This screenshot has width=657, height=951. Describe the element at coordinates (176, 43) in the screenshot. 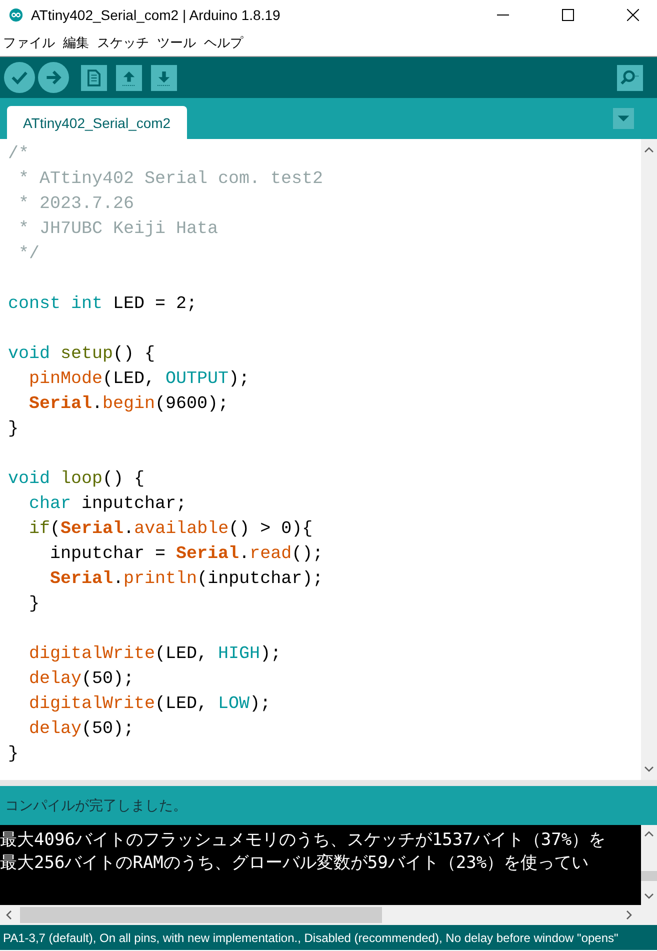

I see `menu-item: ツール` at that location.